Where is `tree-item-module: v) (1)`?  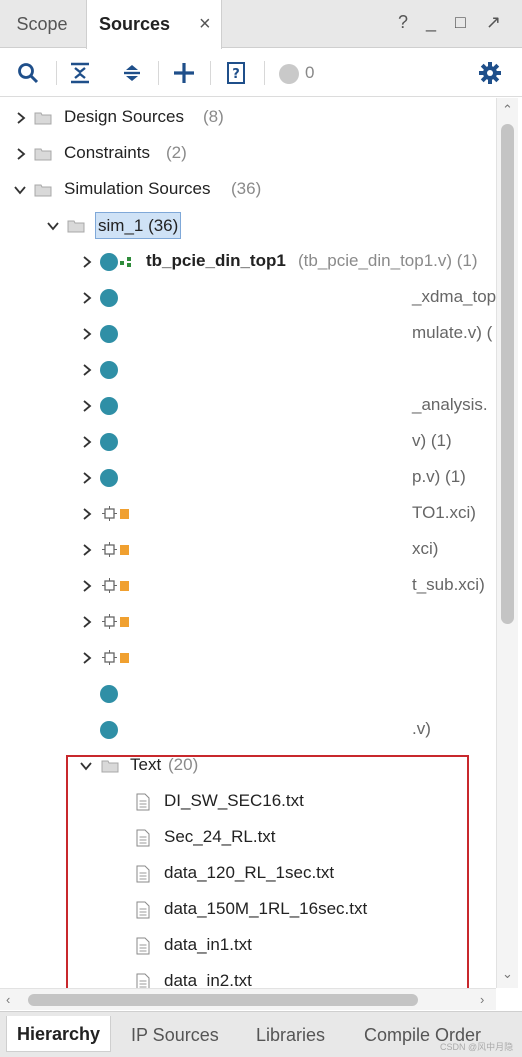 tree-item-module: v) (1) is located at coordinates (248, 442).